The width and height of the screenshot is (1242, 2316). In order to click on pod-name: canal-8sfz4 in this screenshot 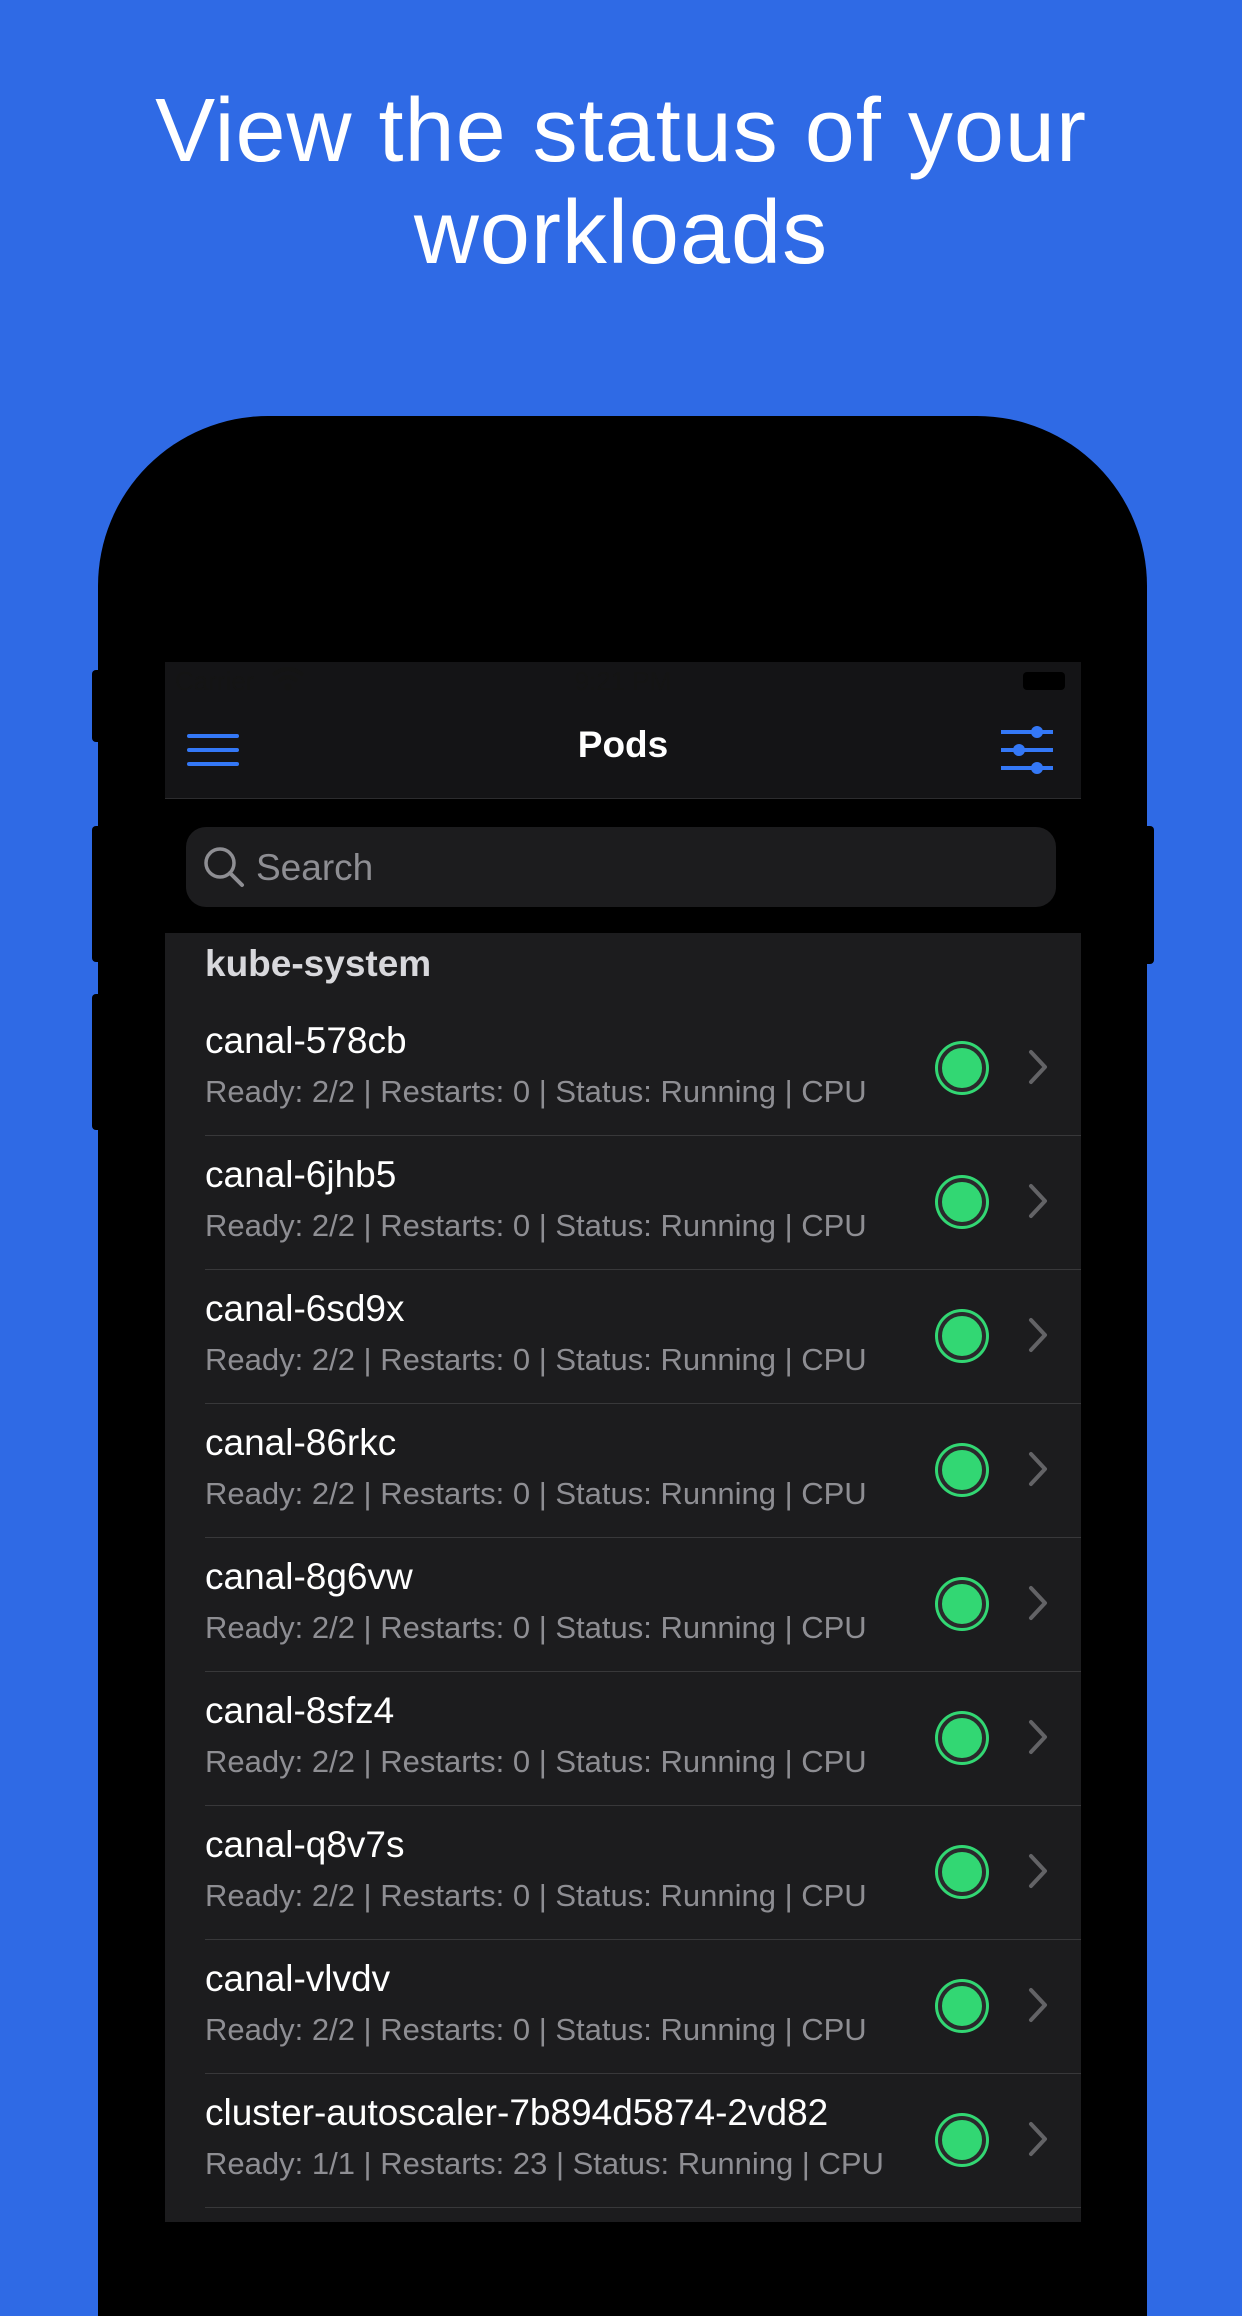, I will do `click(300, 1710)`.